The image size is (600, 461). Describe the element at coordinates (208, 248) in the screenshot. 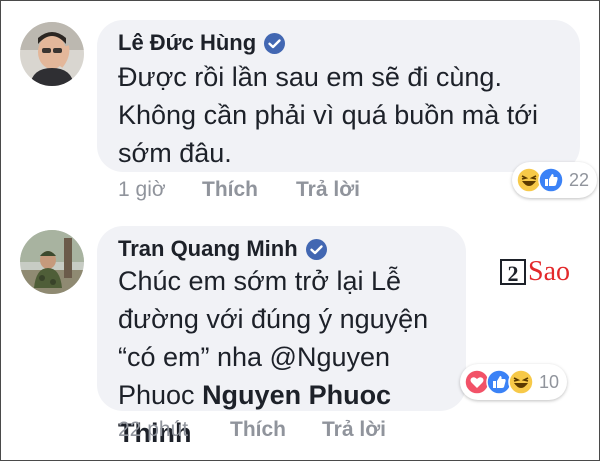

I see `author-name-text: Tran Quang Minh` at that location.